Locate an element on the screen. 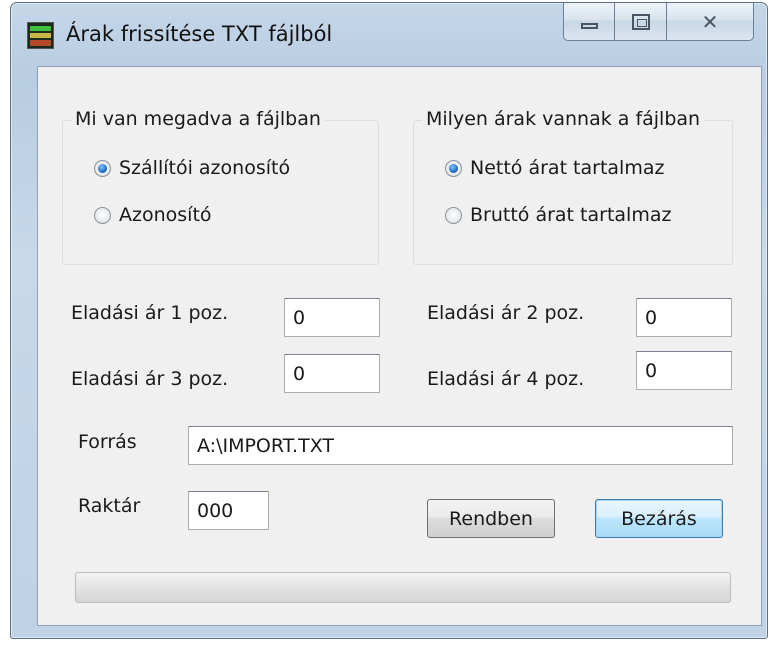 The width and height of the screenshot is (774, 645). radio-id: Azonosító is located at coordinates (153, 215).